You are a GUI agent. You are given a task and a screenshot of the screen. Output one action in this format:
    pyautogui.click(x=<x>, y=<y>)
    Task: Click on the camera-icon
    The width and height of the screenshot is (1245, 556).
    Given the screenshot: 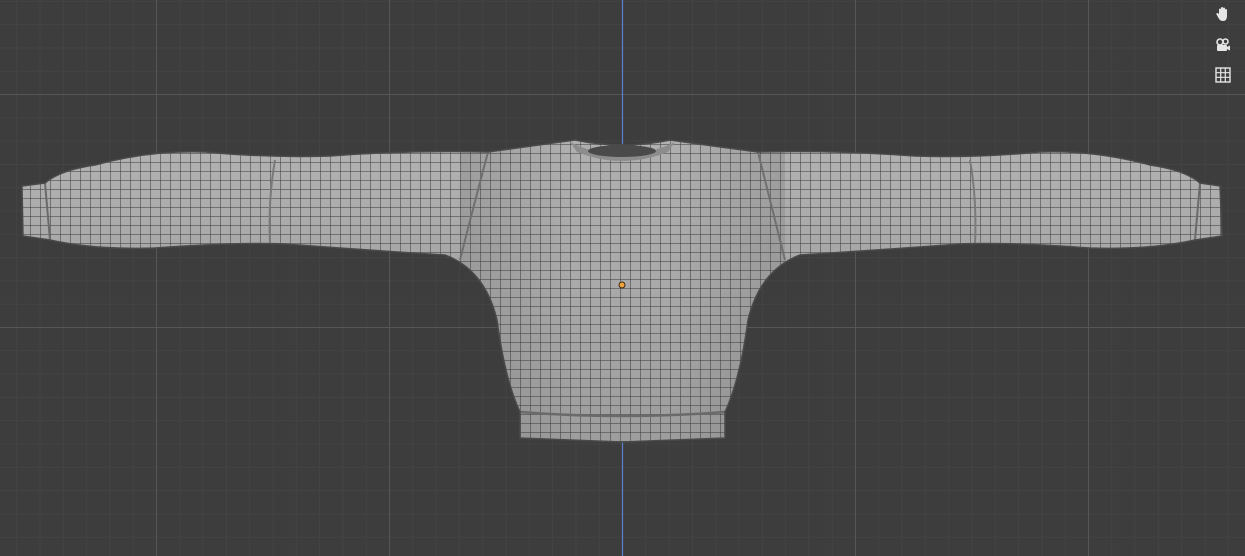 What is the action you would take?
    pyautogui.click(x=1223, y=44)
    